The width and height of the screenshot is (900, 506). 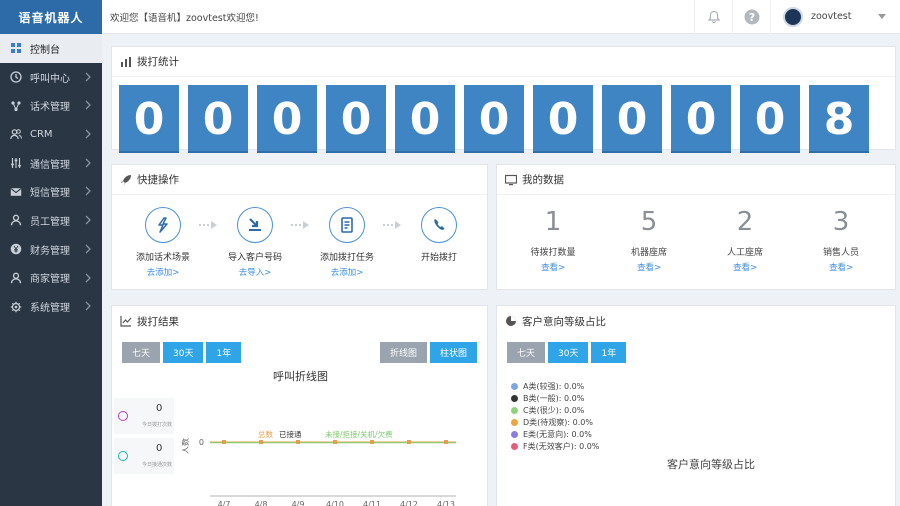 I want to click on intent-title: 客户意向等级占比, so click(x=696, y=321).